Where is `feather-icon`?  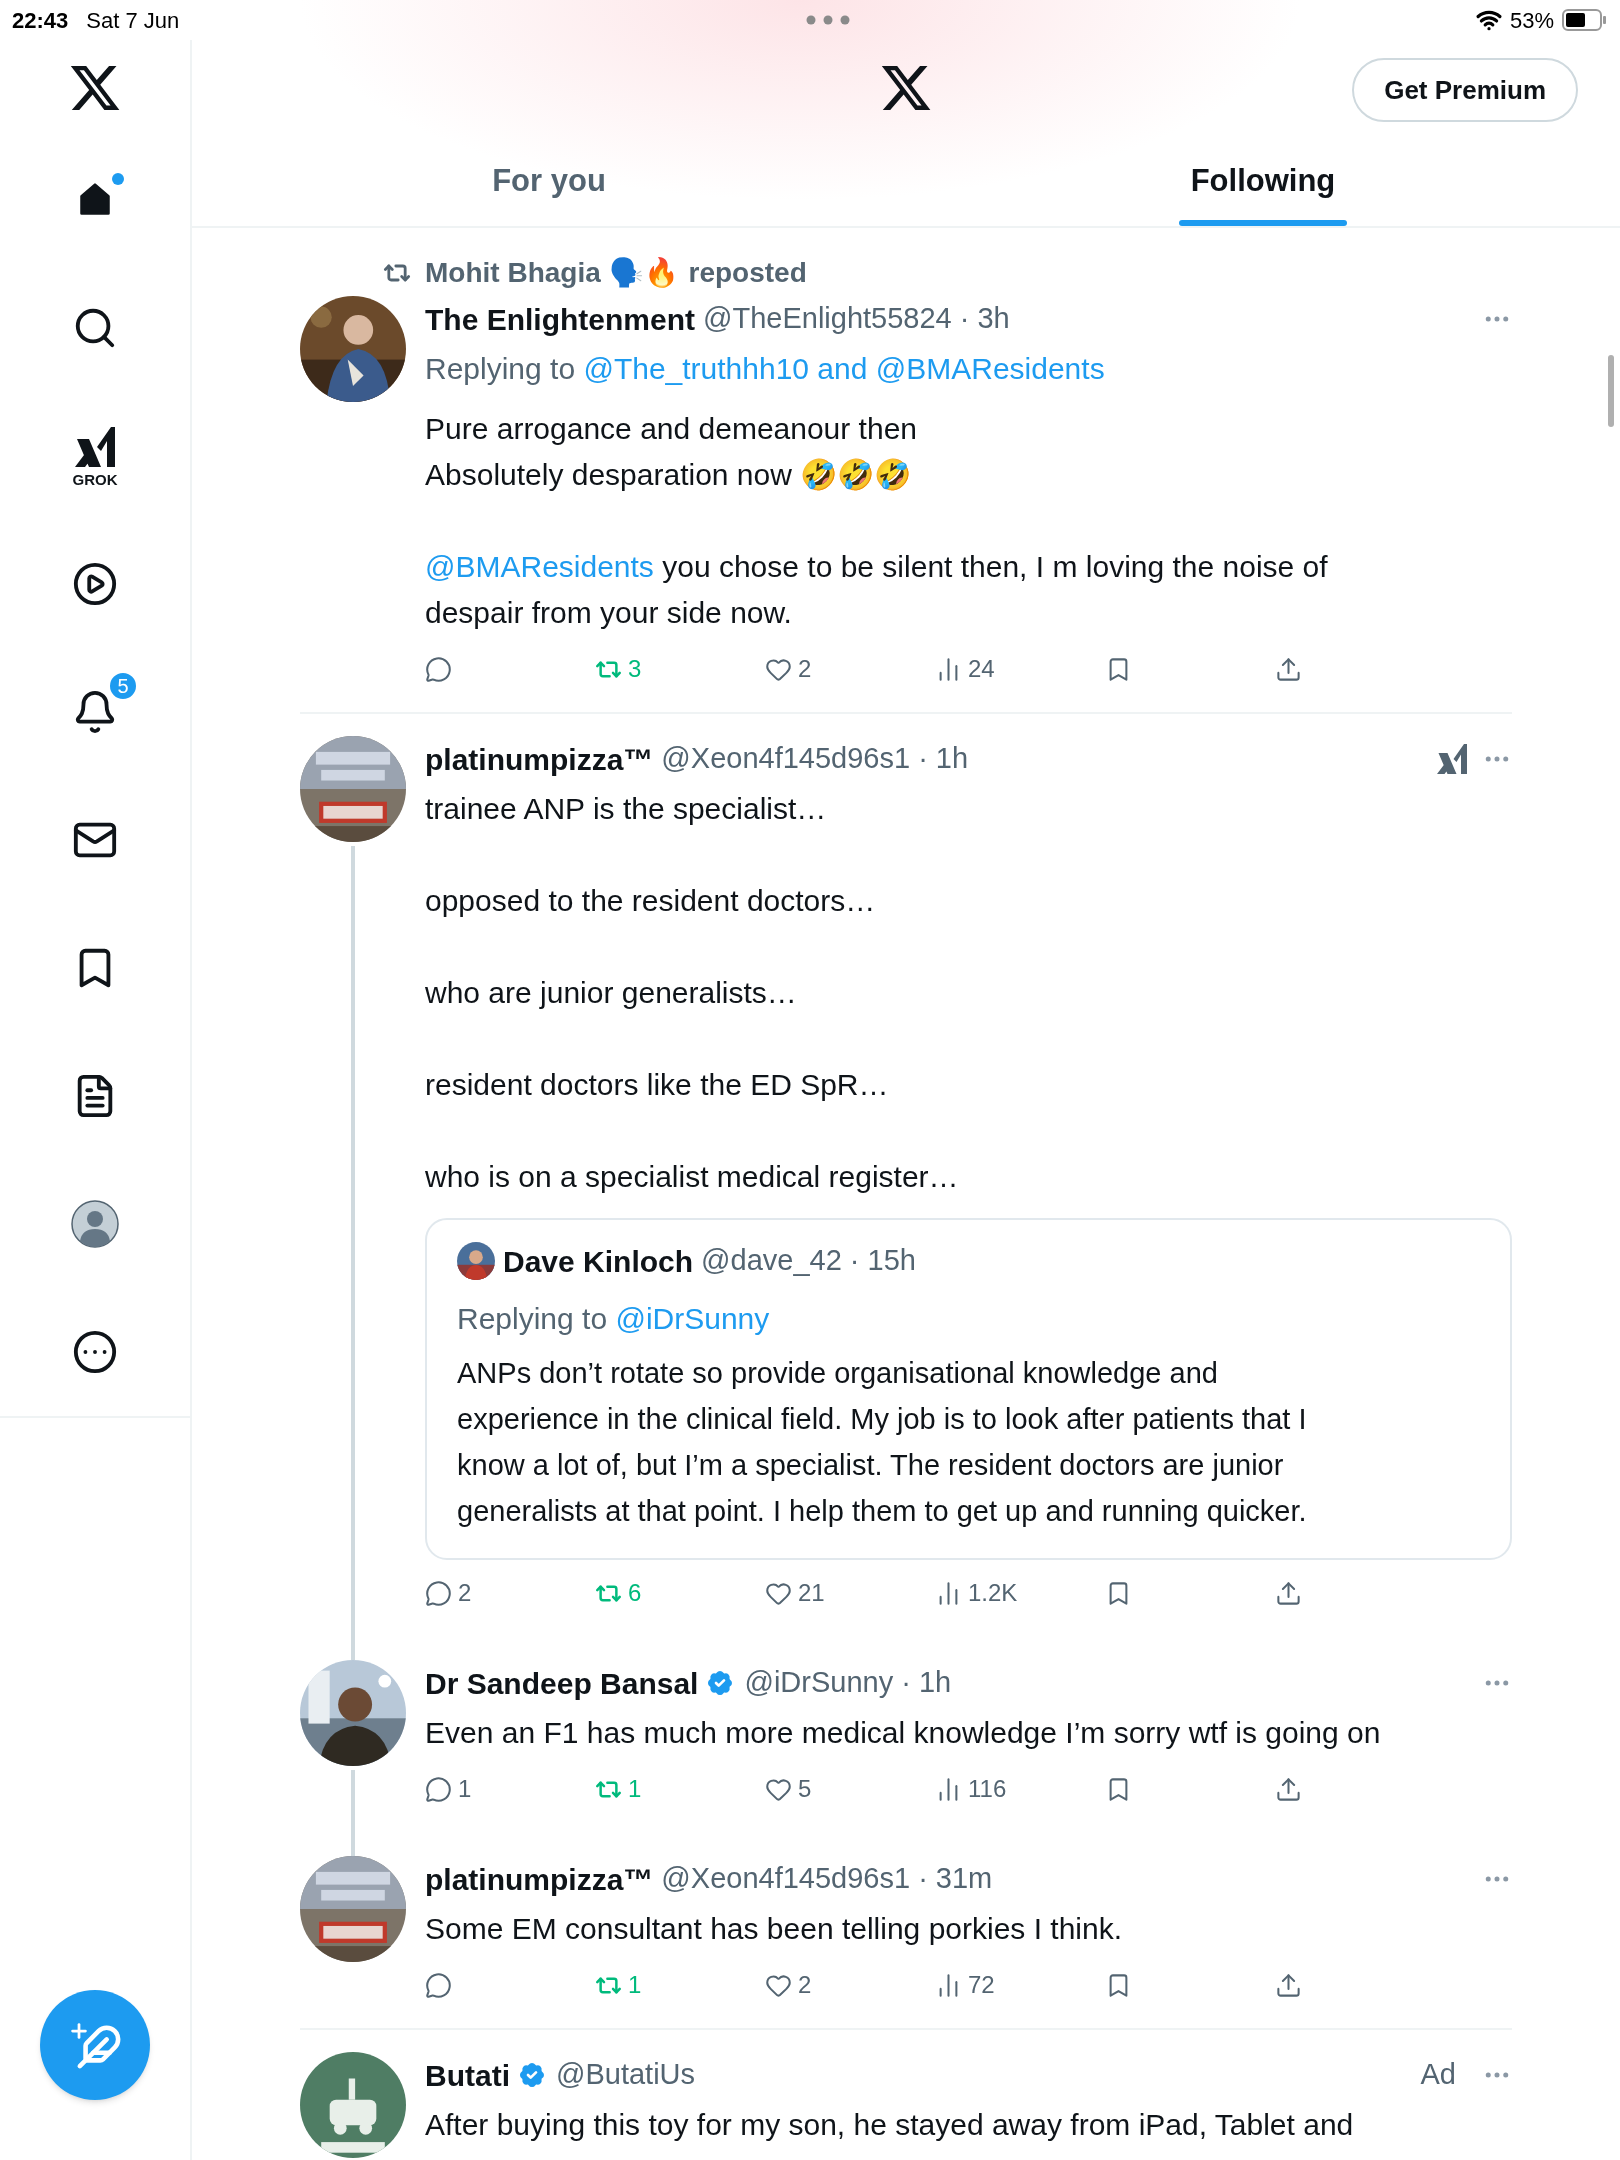
feather-icon is located at coordinates (99, 2047).